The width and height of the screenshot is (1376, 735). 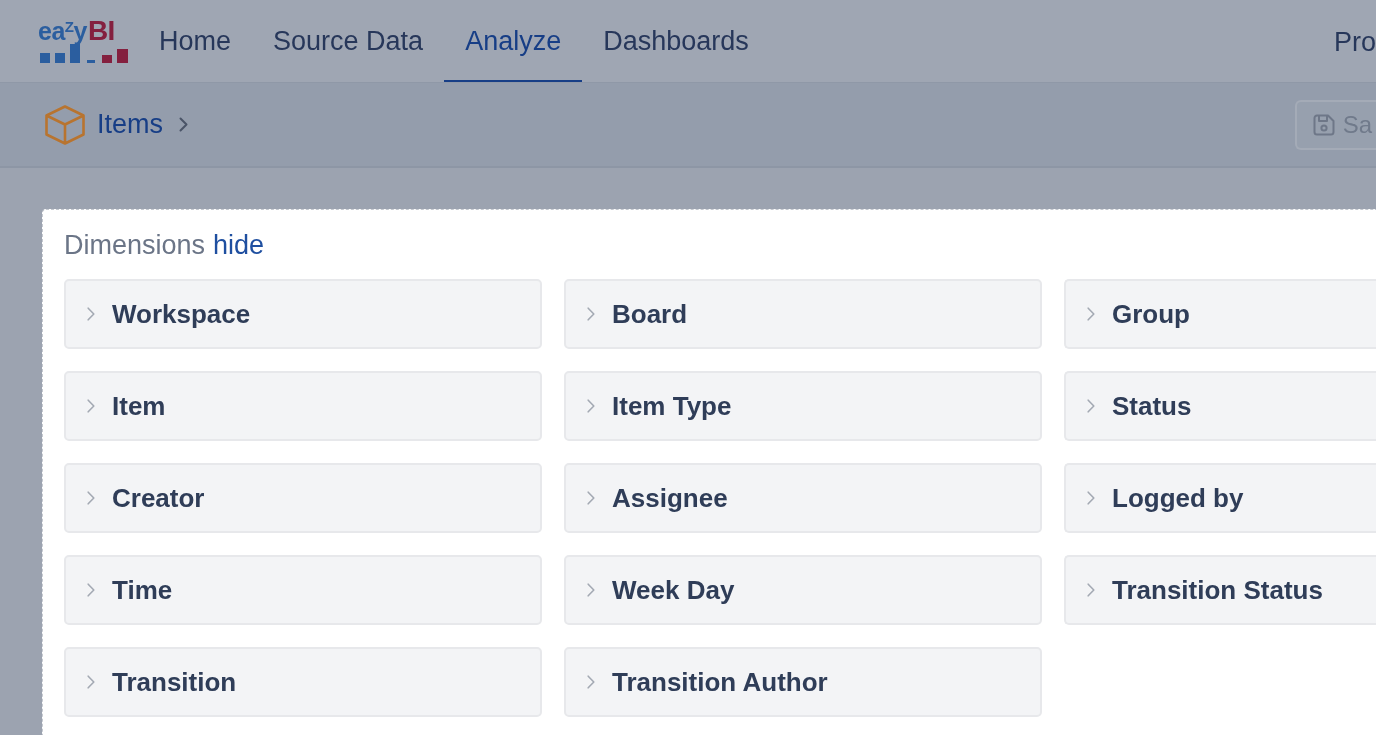 I want to click on logo-text: ea$^{Z}$yBI, so click(x=76, y=31).